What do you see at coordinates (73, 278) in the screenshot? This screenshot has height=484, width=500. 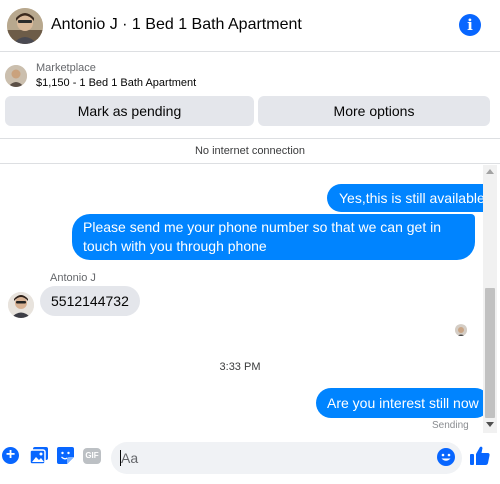 I see `sender-name: Antonio J` at bounding box center [73, 278].